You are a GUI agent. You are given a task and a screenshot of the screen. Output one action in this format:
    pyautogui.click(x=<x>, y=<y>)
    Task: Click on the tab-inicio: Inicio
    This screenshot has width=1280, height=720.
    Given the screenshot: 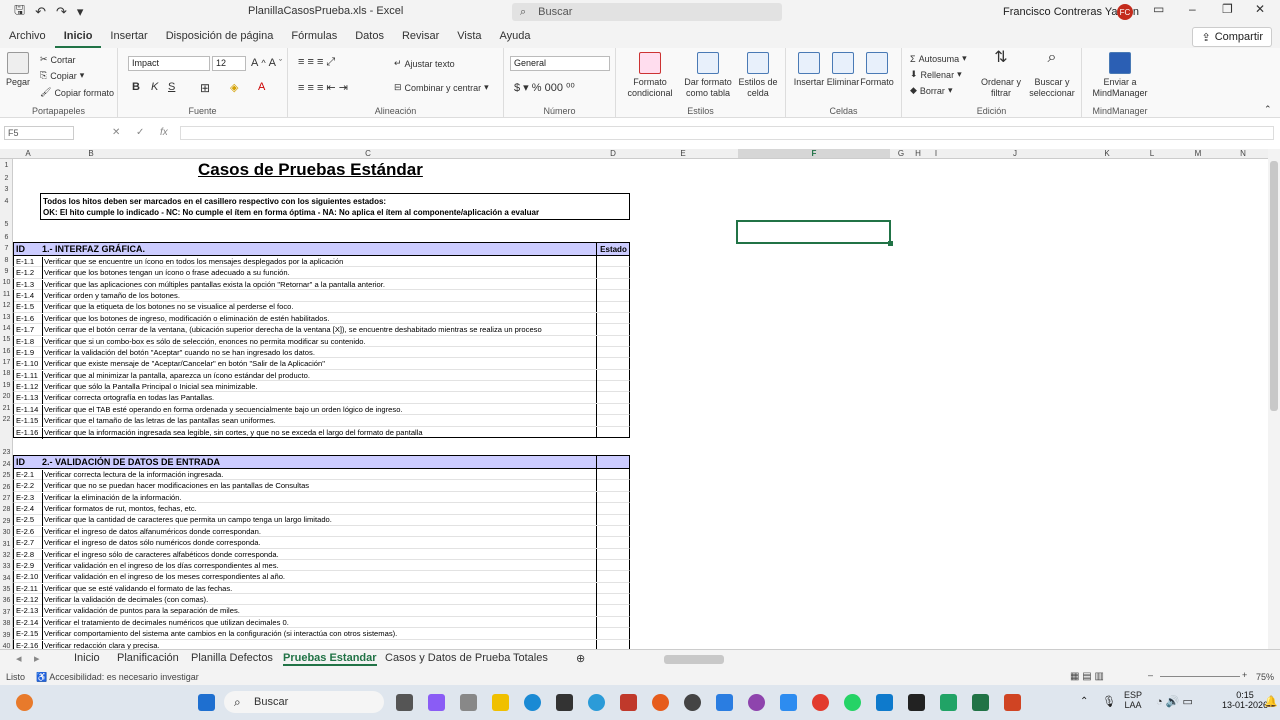 What is the action you would take?
    pyautogui.click(x=78, y=36)
    